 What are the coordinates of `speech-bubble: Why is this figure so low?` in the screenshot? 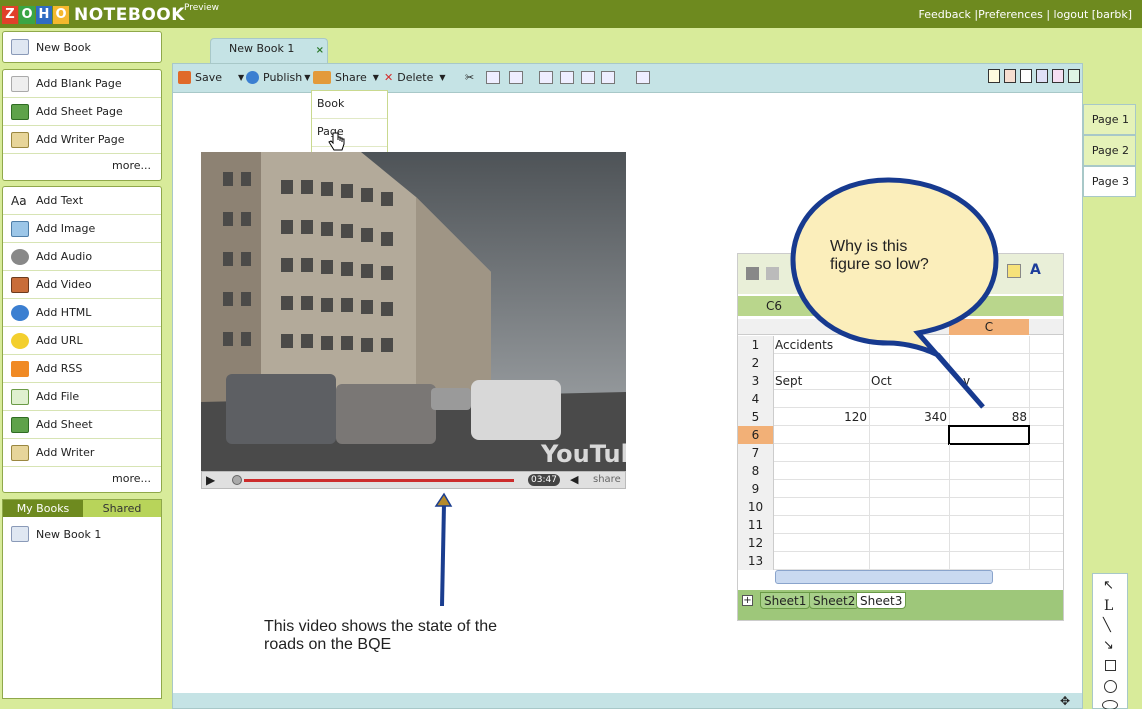 It's located at (895, 292).